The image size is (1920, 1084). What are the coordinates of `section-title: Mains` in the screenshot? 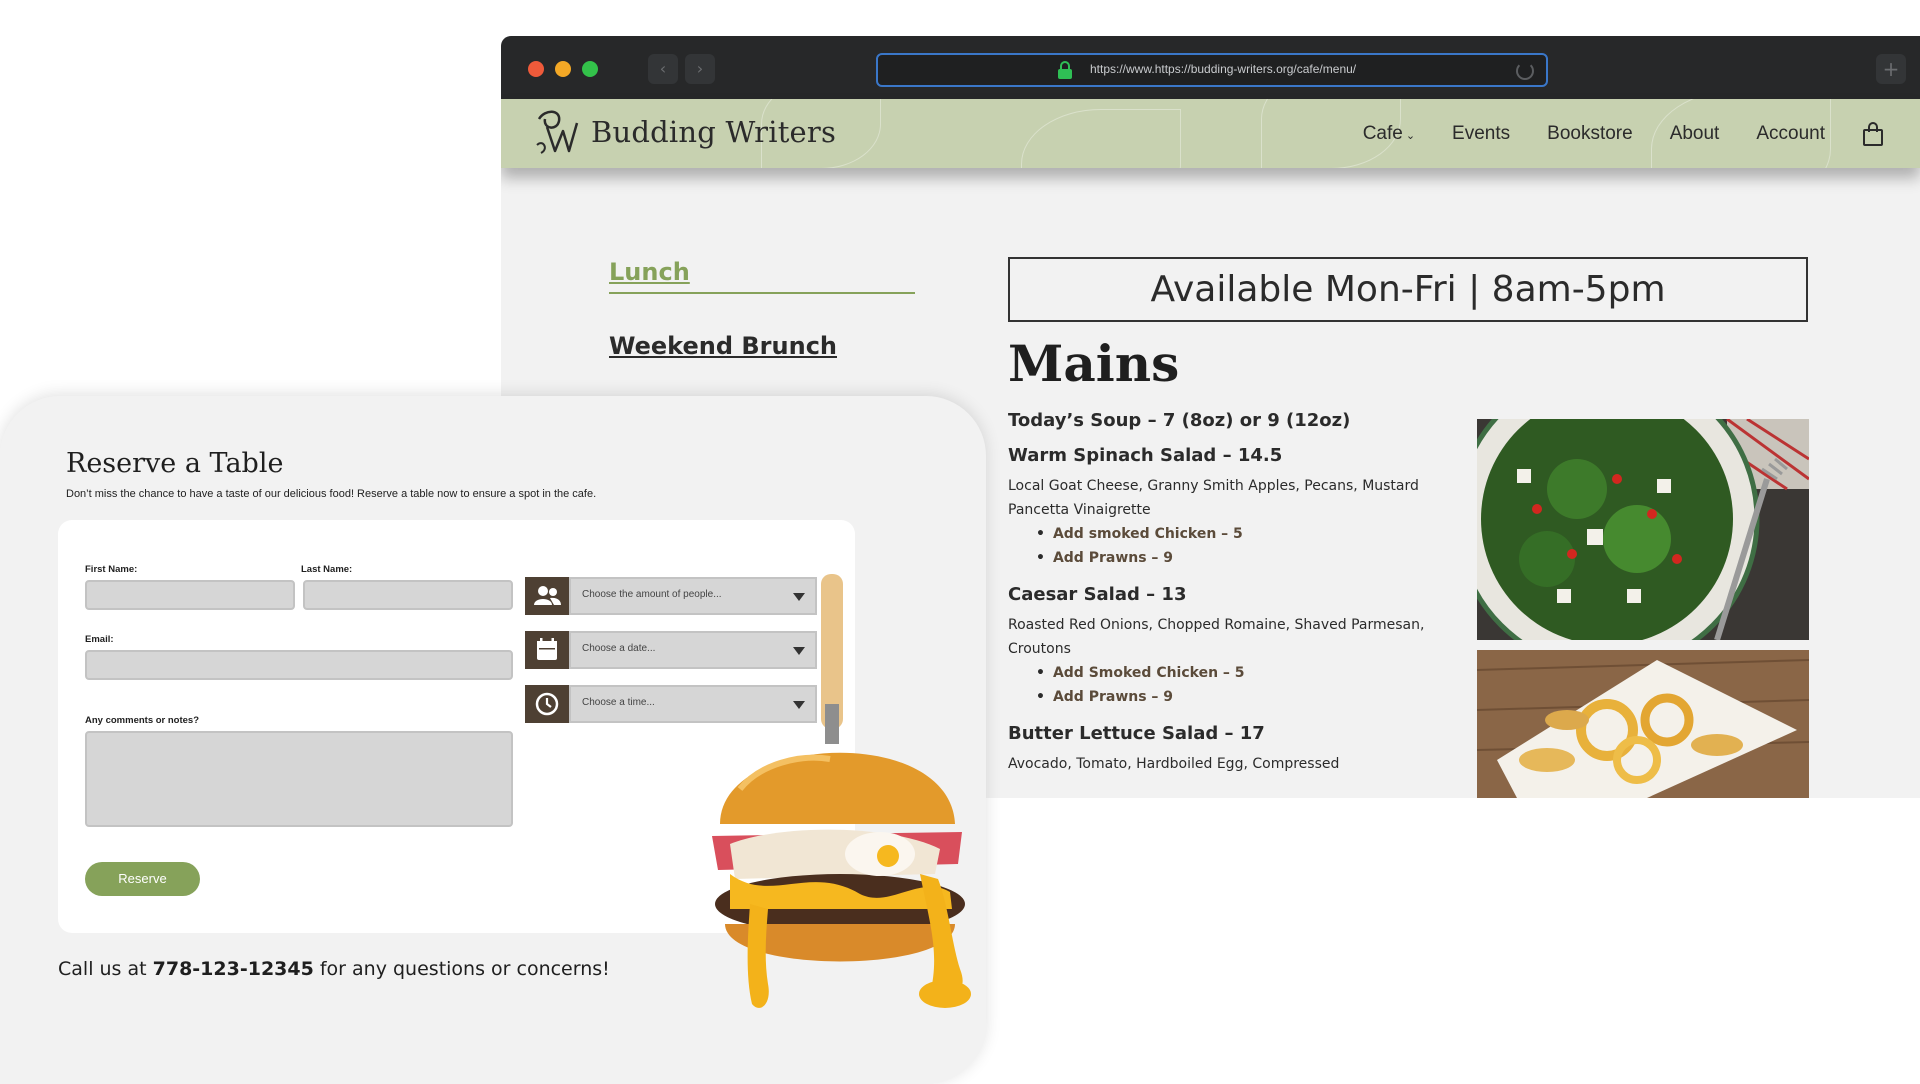 It's located at (1094, 363).